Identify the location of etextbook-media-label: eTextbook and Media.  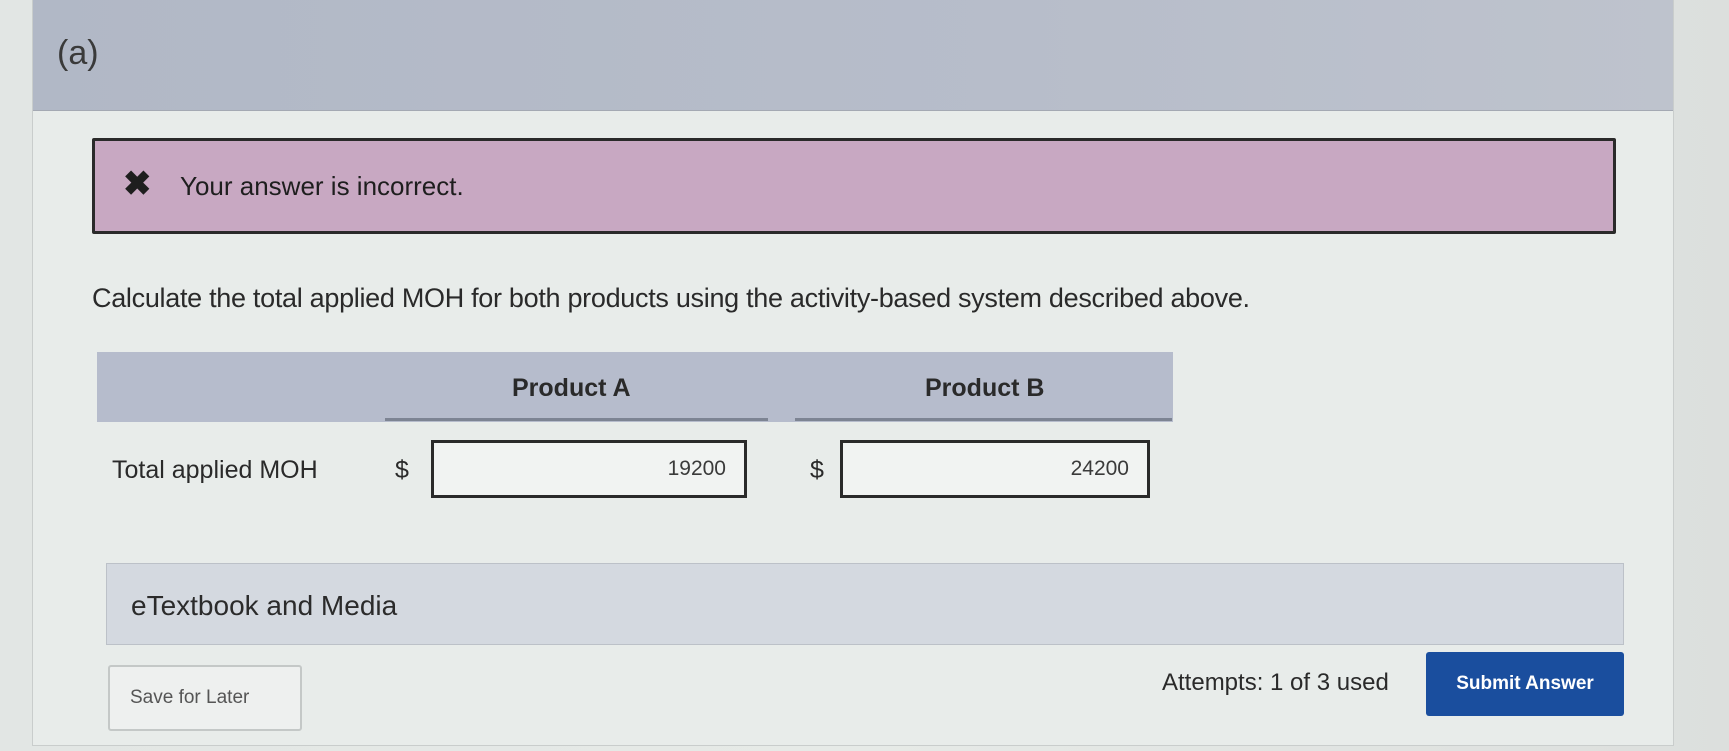
(264, 605).